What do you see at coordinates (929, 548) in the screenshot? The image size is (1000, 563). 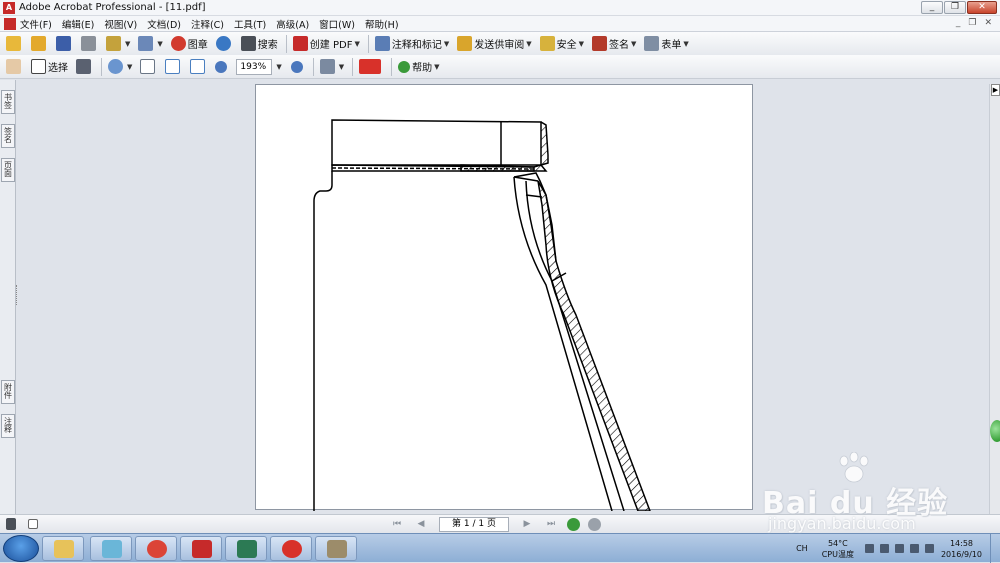 I see `volume-icon` at bounding box center [929, 548].